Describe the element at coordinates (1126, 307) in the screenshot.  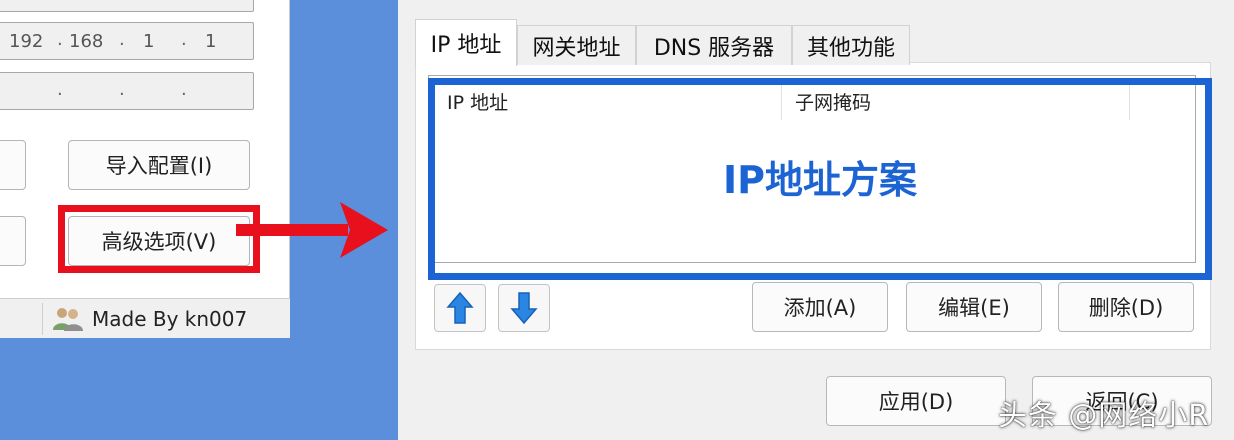
I see `delete-button: 删除(D)` at that location.